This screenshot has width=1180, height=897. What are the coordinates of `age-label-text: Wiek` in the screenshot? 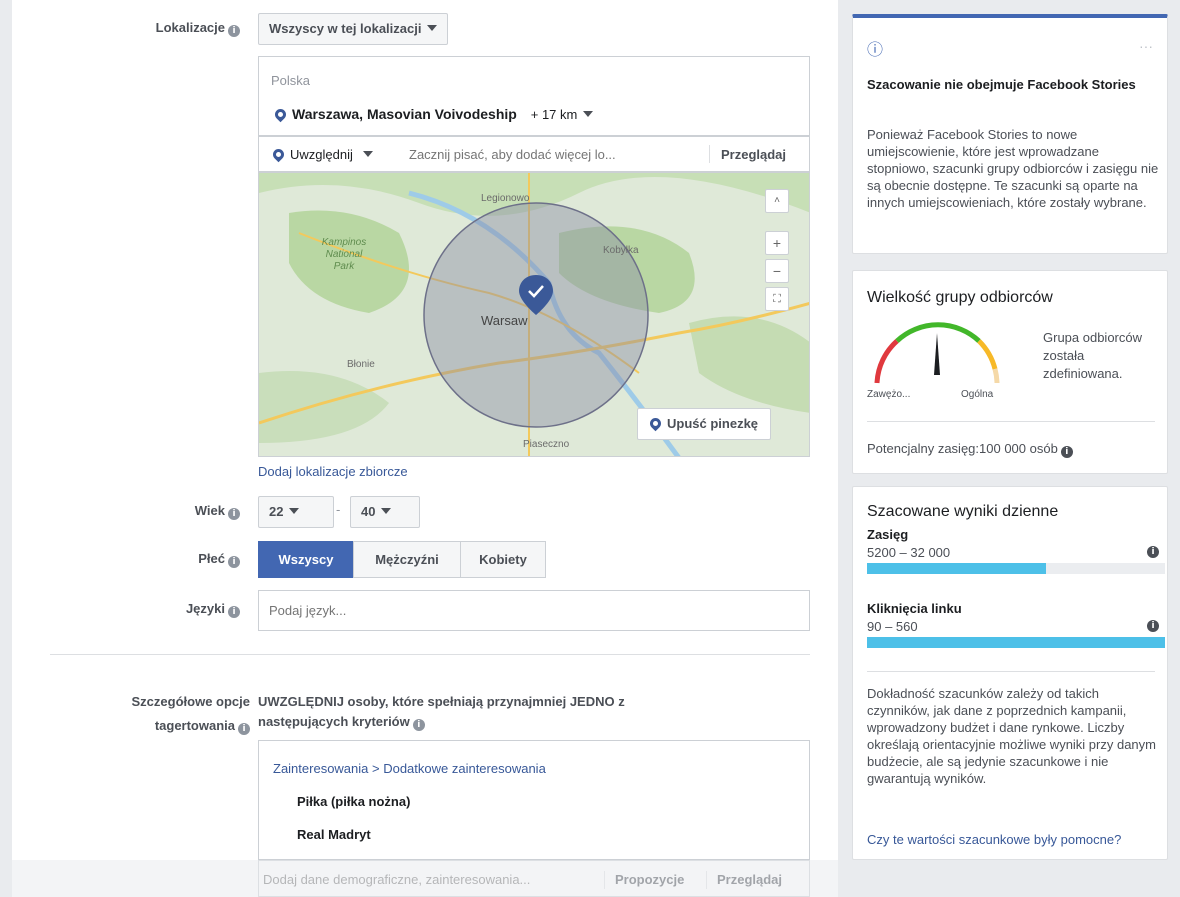 It's located at (209, 510).